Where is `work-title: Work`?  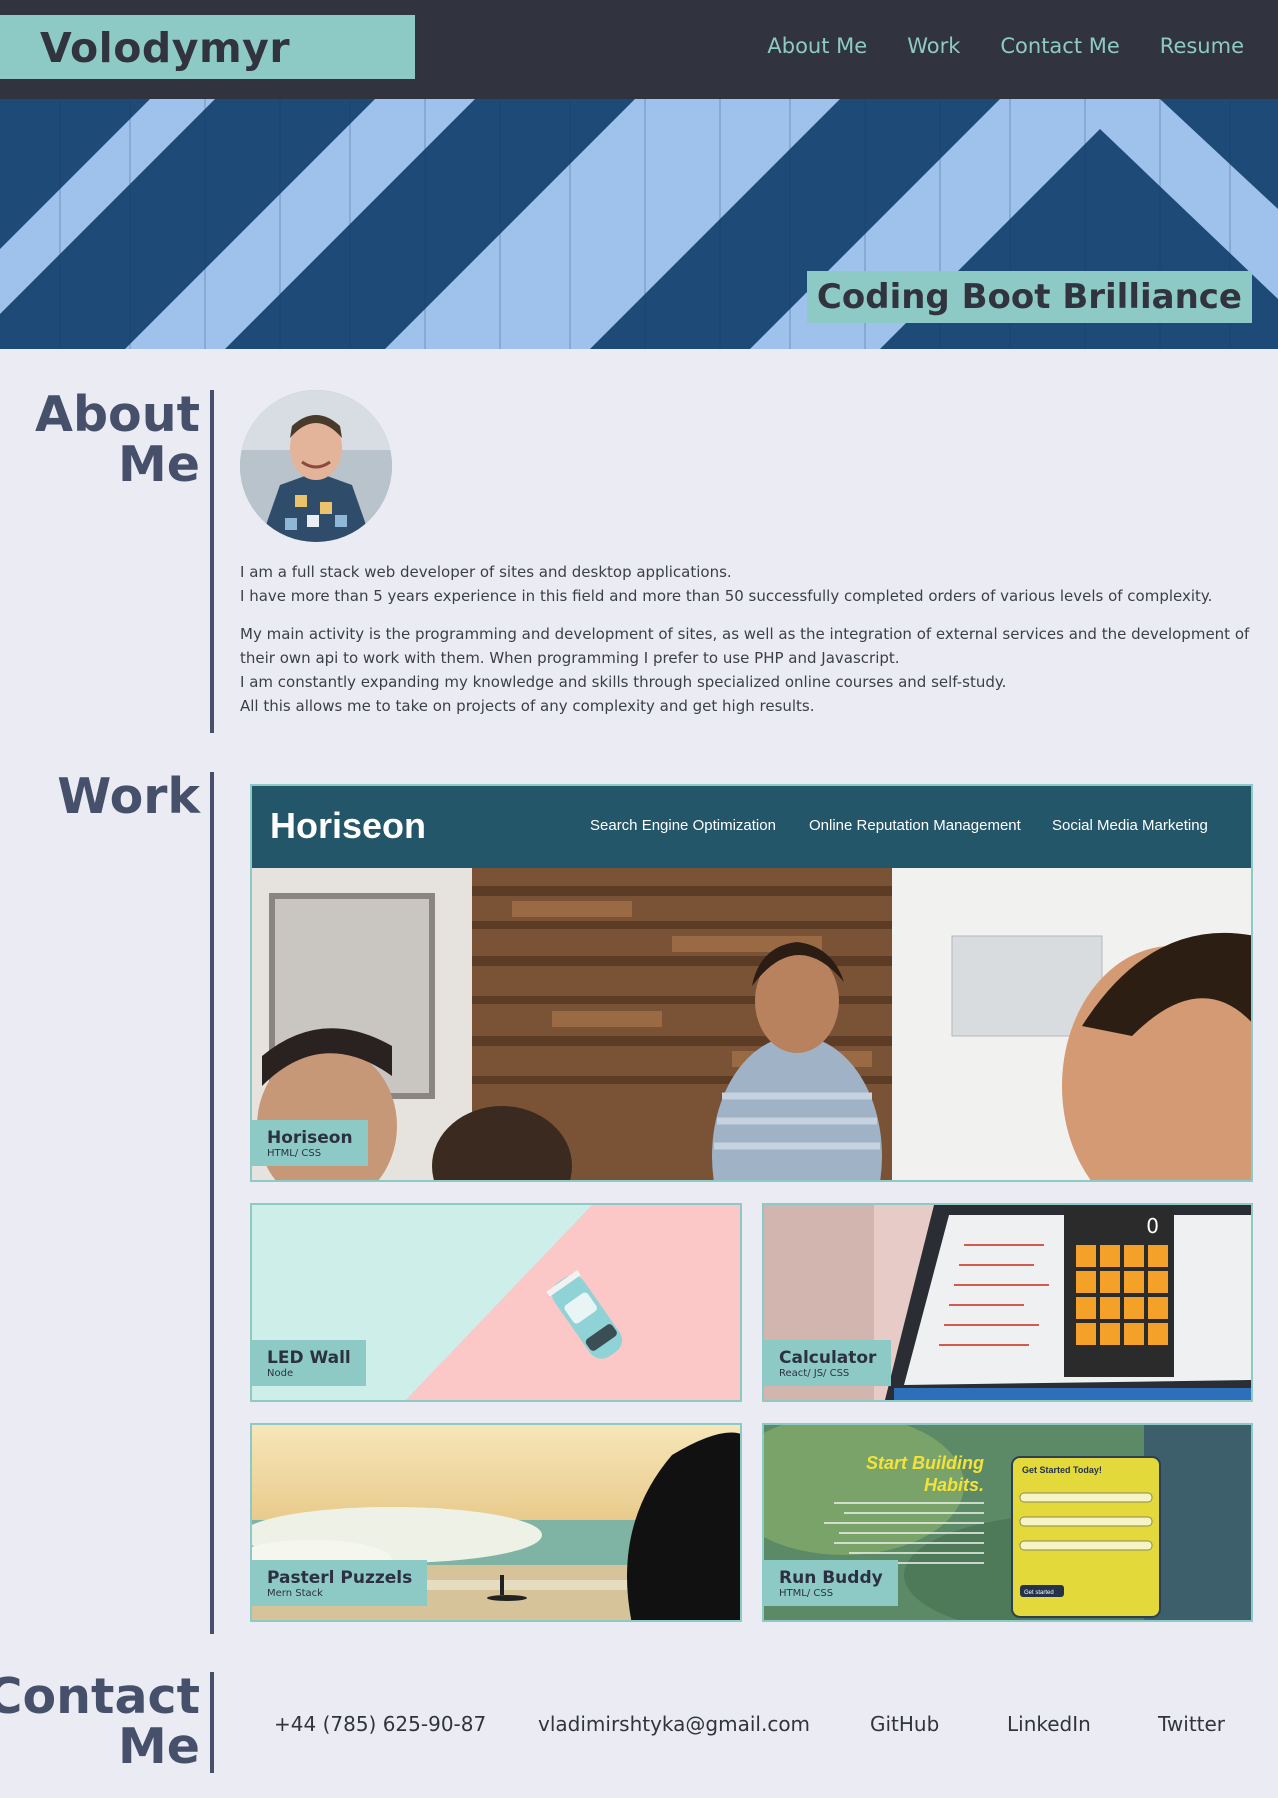
work-title: Work is located at coordinates (128, 797).